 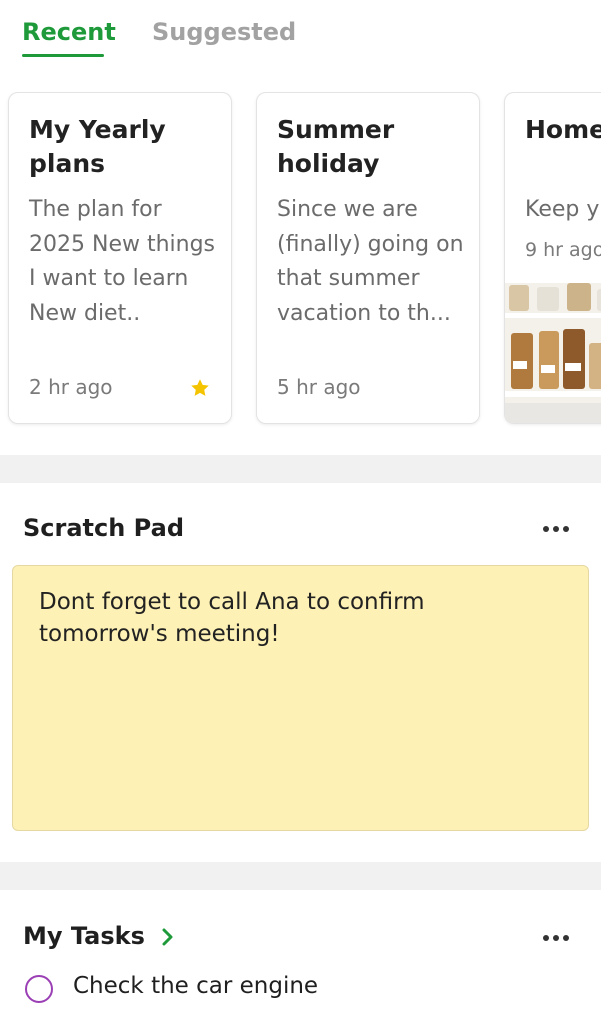 What do you see at coordinates (553, 353) in the screenshot?
I see `pantry-jars-image` at bounding box center [553, 353].